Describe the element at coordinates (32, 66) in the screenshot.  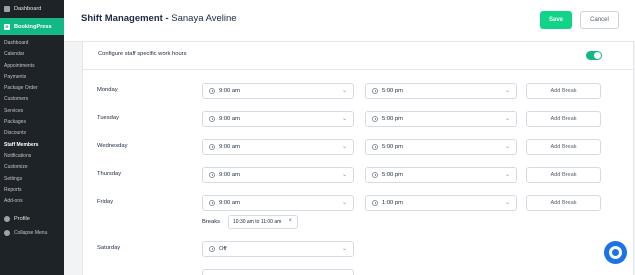
I see `sidebar-item-appointments: Appointments` at that location.